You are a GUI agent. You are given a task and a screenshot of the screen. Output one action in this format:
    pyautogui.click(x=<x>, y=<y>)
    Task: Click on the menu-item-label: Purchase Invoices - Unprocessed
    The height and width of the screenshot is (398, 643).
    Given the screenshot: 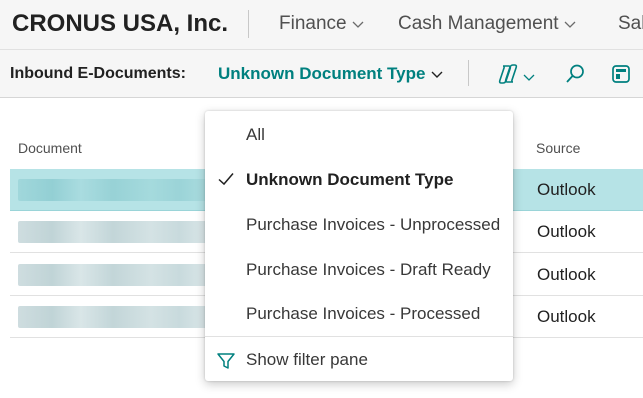 What is the action you would take?
    pyautogui.click(x=373, y=224)
    